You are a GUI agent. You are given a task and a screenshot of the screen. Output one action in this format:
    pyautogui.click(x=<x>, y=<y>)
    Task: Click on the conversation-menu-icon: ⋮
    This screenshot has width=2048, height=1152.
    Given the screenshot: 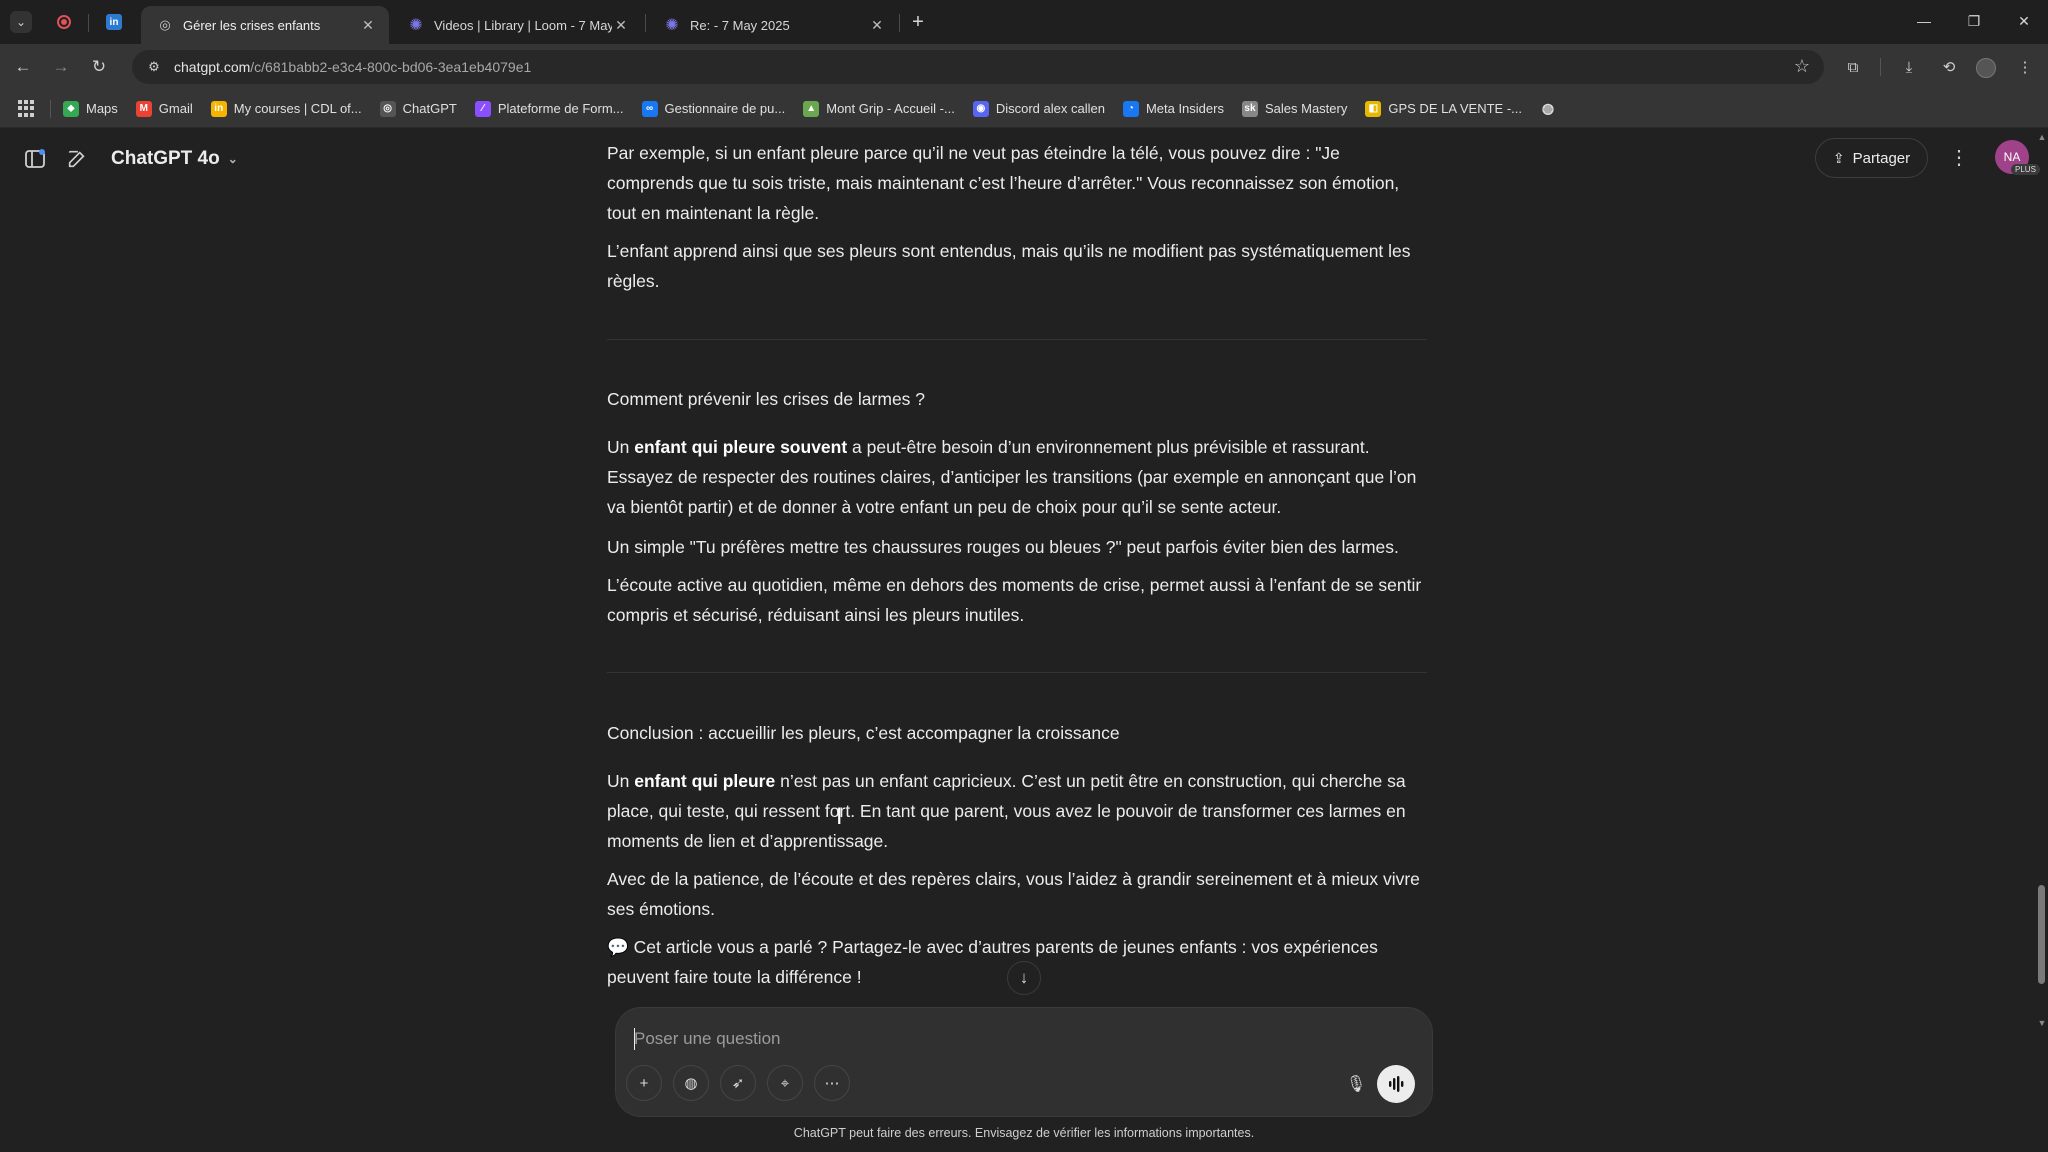 What is the action you would take?
    pyautogui.click(x=1959, y=157)
    